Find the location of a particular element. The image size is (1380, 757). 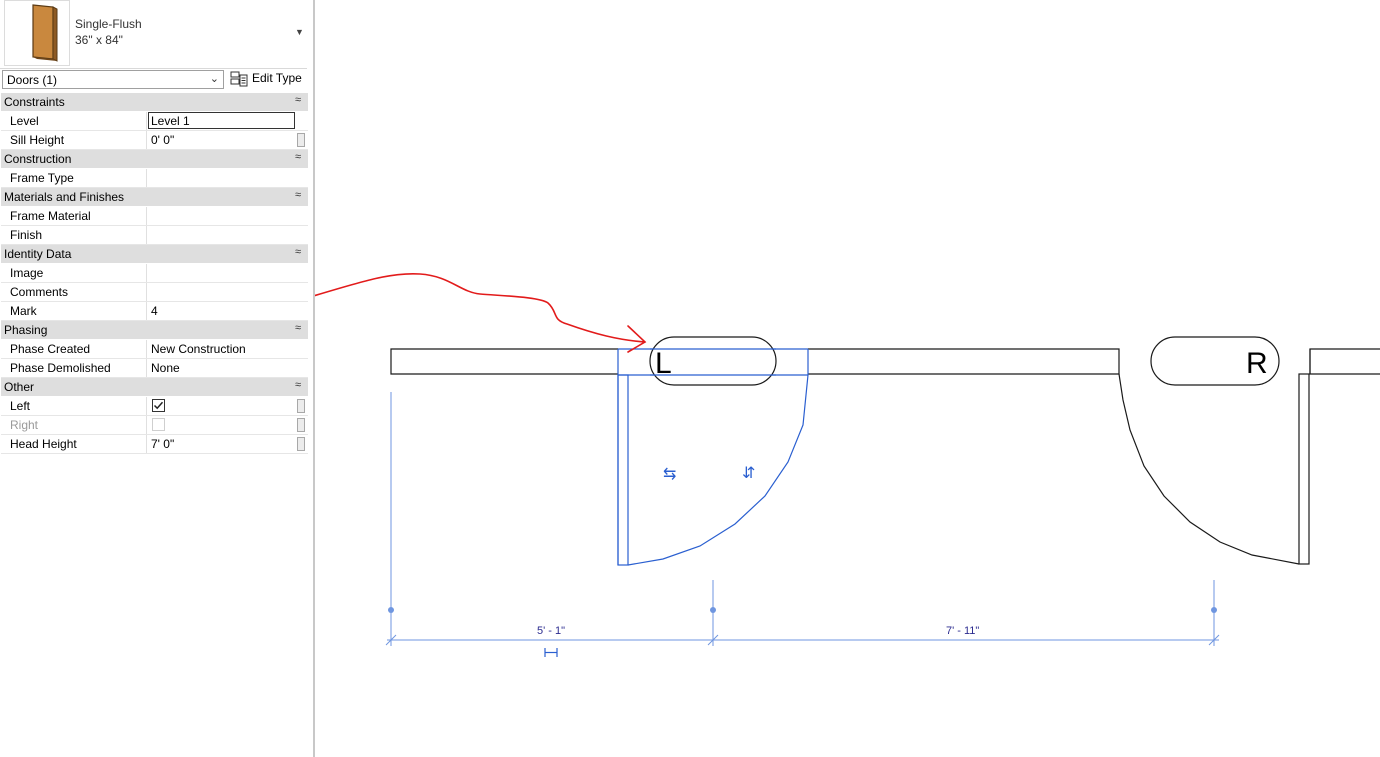

prop-value: 0' 0" is located at coordinates (163, 140).